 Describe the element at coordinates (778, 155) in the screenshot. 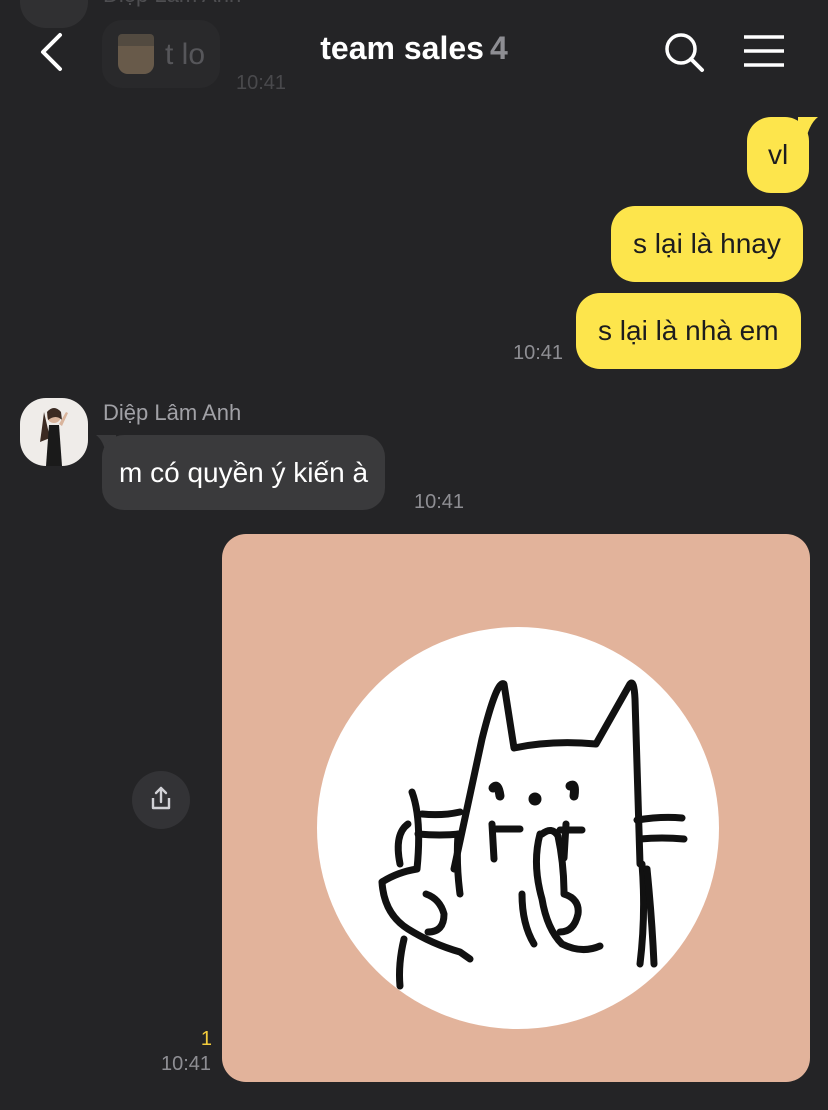

I see `outgoing-message: vl` at that location.